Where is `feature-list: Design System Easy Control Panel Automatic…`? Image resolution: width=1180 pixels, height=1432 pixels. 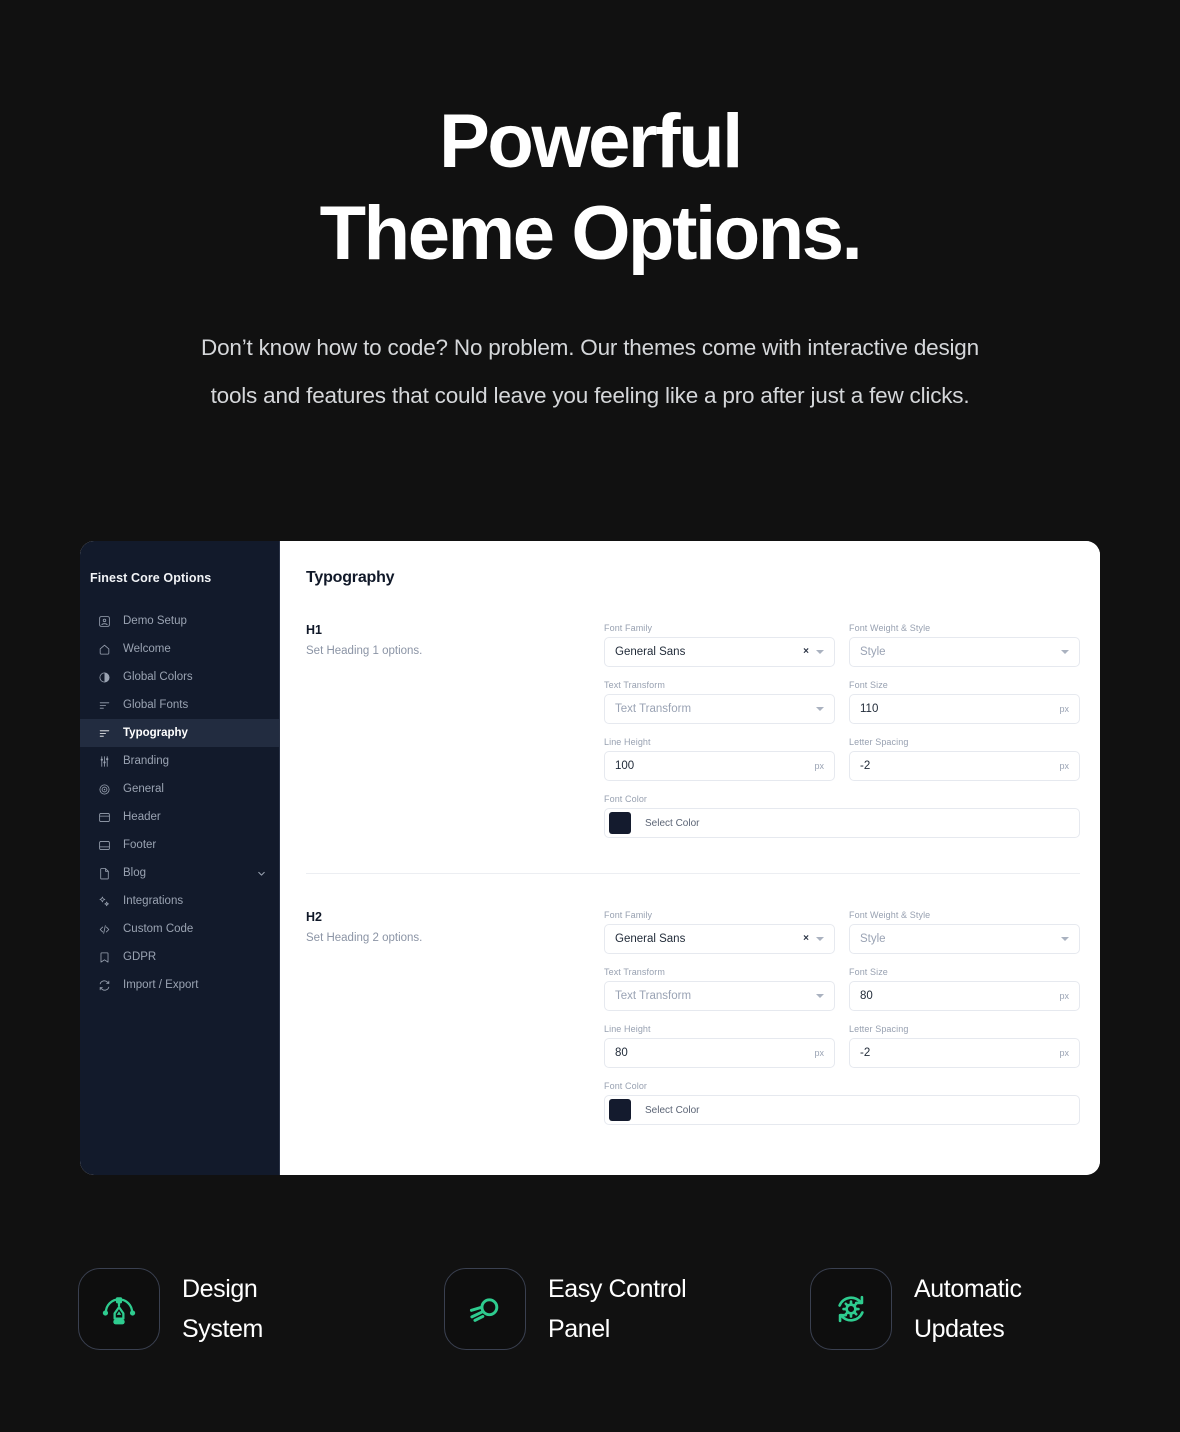
feature-list: Design System Easy Control Panel Automatic… is located at coordinates (590, 1309).